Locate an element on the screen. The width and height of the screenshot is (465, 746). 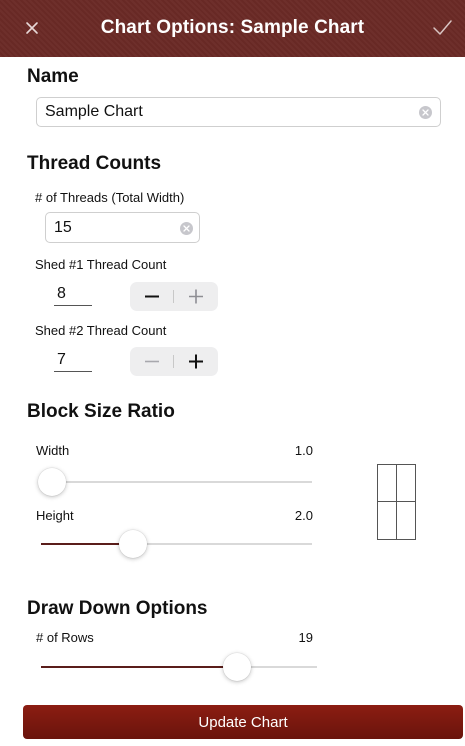
height-slider-thumb is located at coordinates (133, 544).